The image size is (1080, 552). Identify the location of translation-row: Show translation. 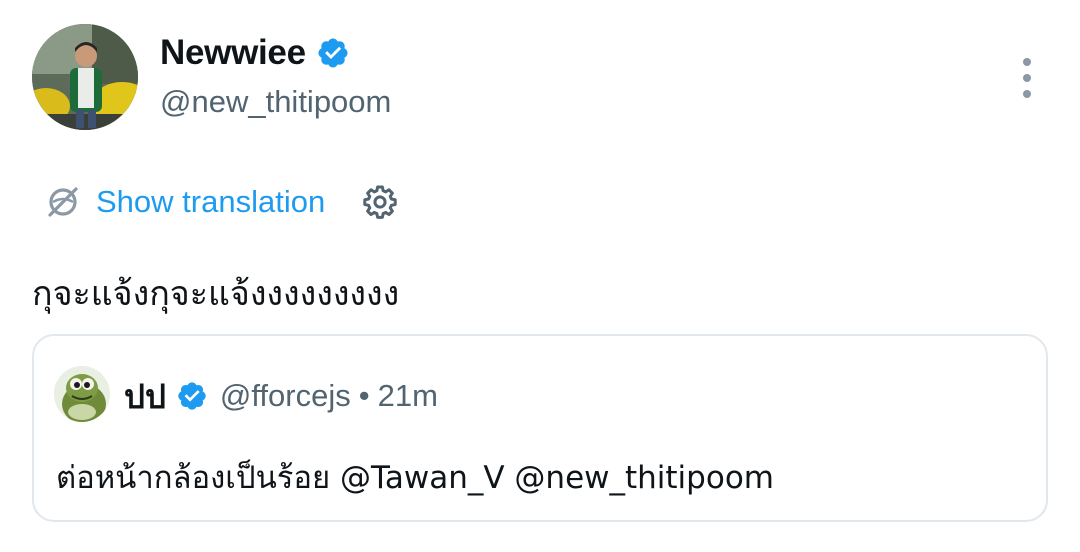
(221, 202).